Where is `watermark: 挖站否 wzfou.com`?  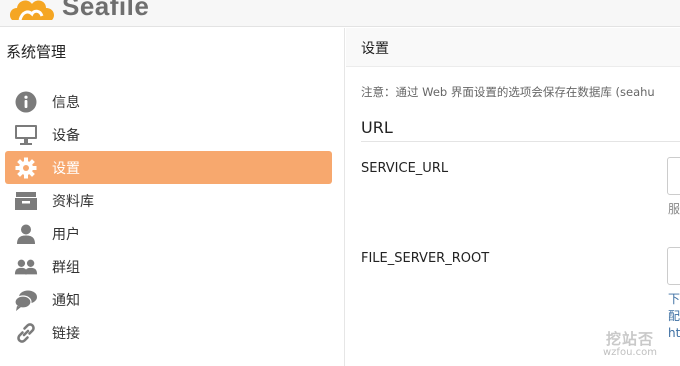
watermark: 挖站否 wzfou.com is located at coordinates (630, 343).